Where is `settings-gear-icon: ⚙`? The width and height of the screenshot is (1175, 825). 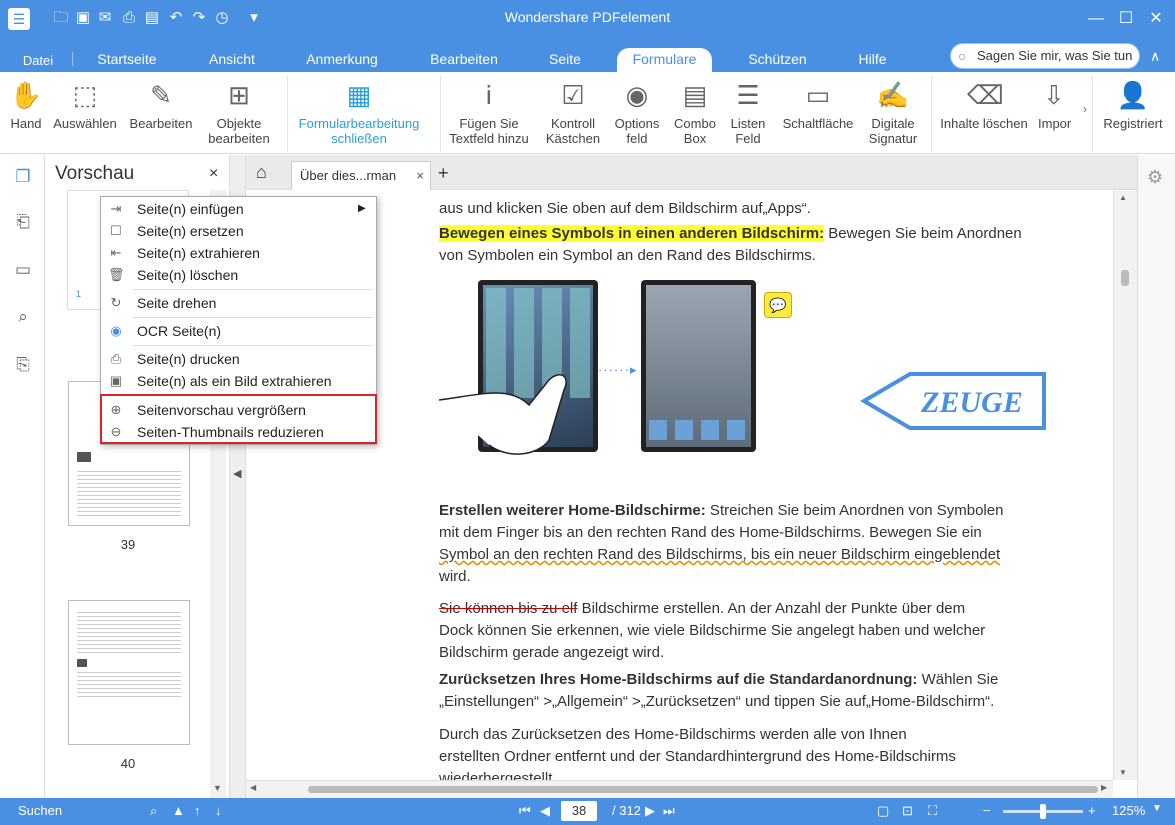 settings-gear-icon: ⚙ is located at coordinates (1155, 177).